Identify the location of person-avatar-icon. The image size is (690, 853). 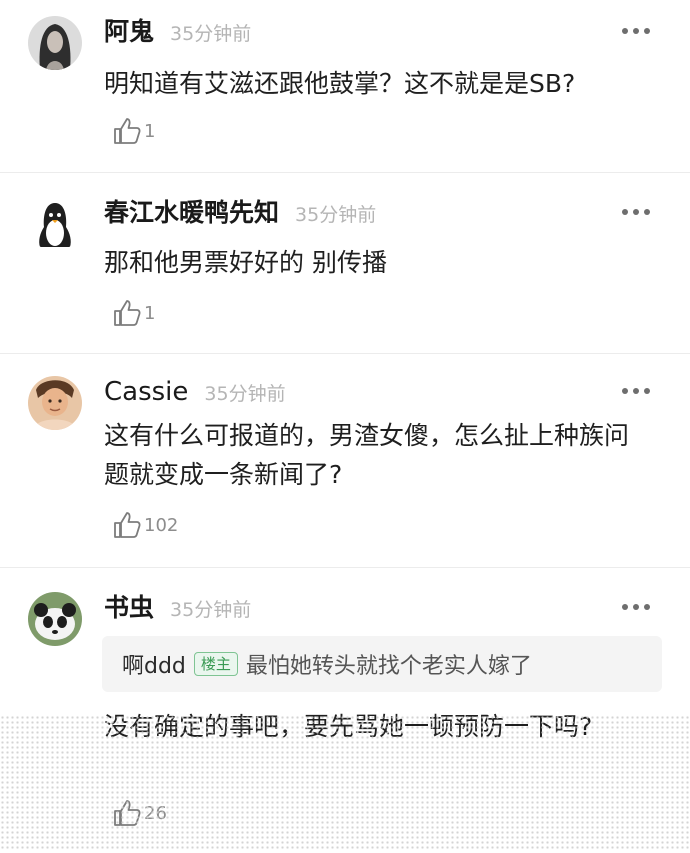
(55, 403).